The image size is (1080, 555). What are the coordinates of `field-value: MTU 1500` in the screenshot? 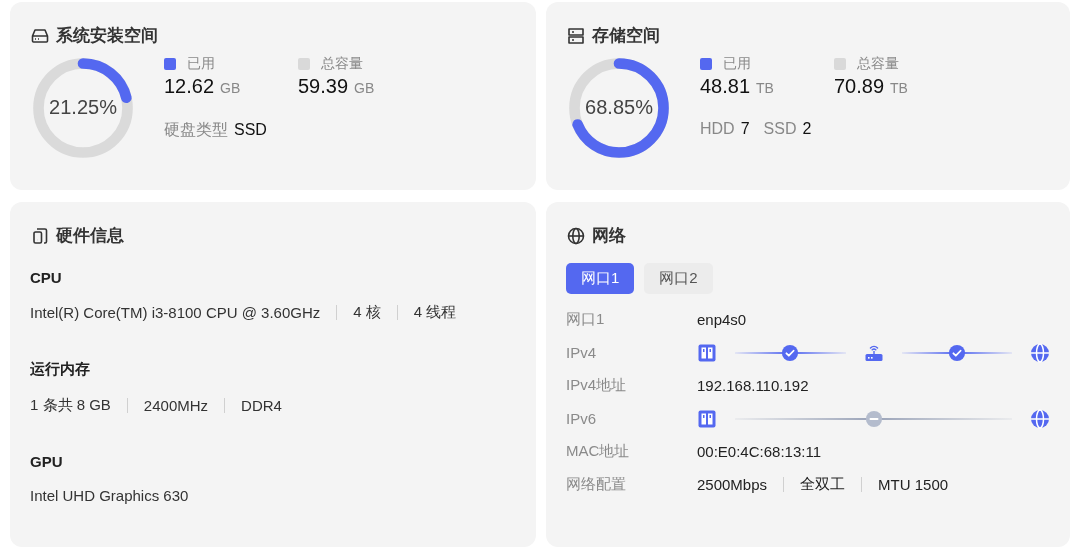 It's located at (913, 484).